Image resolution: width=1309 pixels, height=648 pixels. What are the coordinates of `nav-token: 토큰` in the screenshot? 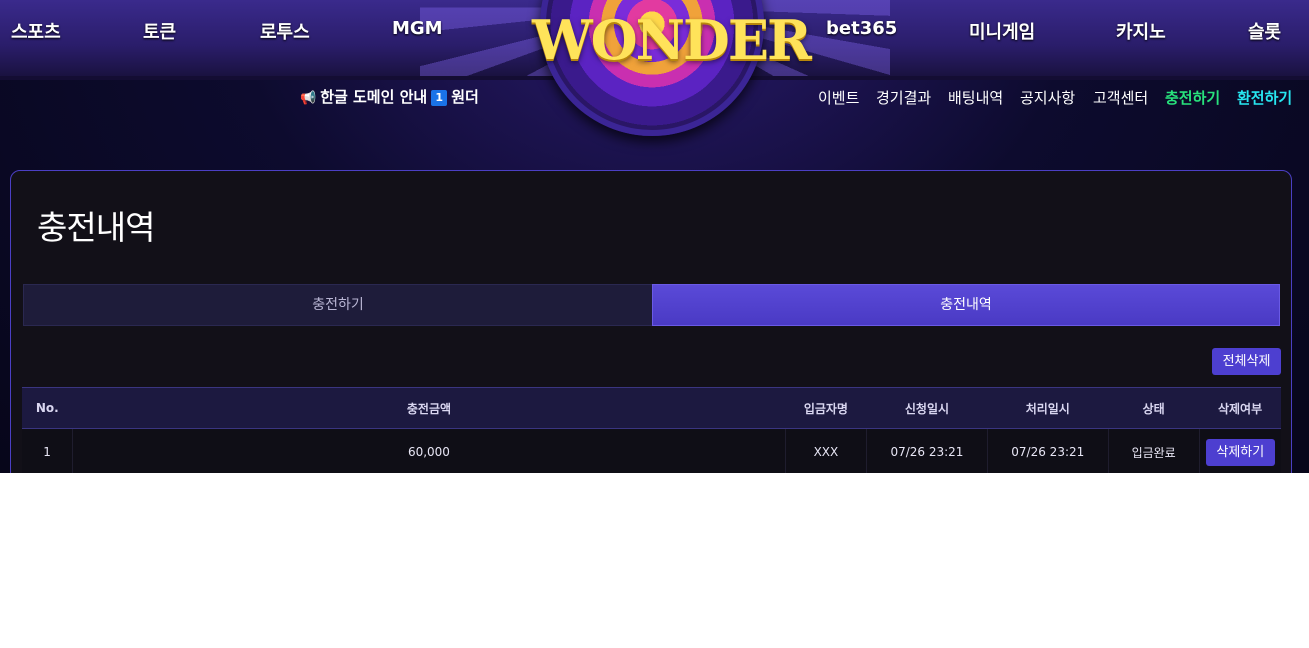 It's located at (159, 31).